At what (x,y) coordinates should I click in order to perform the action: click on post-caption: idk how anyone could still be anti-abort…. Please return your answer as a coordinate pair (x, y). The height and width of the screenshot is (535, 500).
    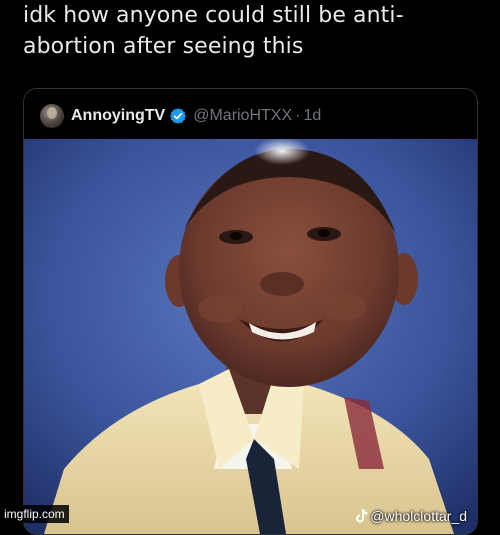
    Looking at the image, I should click on (213, 31).